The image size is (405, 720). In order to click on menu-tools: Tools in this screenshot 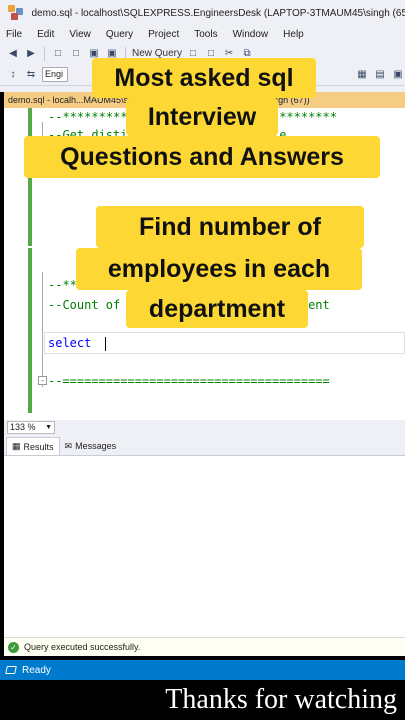, I will do `click(205, 34)`.